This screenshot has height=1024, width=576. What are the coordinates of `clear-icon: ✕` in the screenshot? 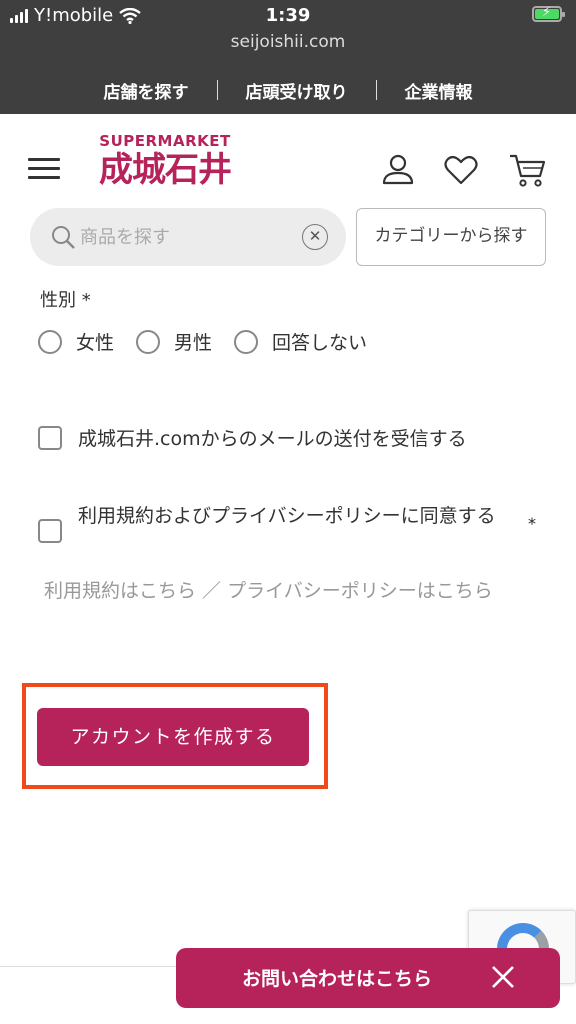 It's located at (315, 237).